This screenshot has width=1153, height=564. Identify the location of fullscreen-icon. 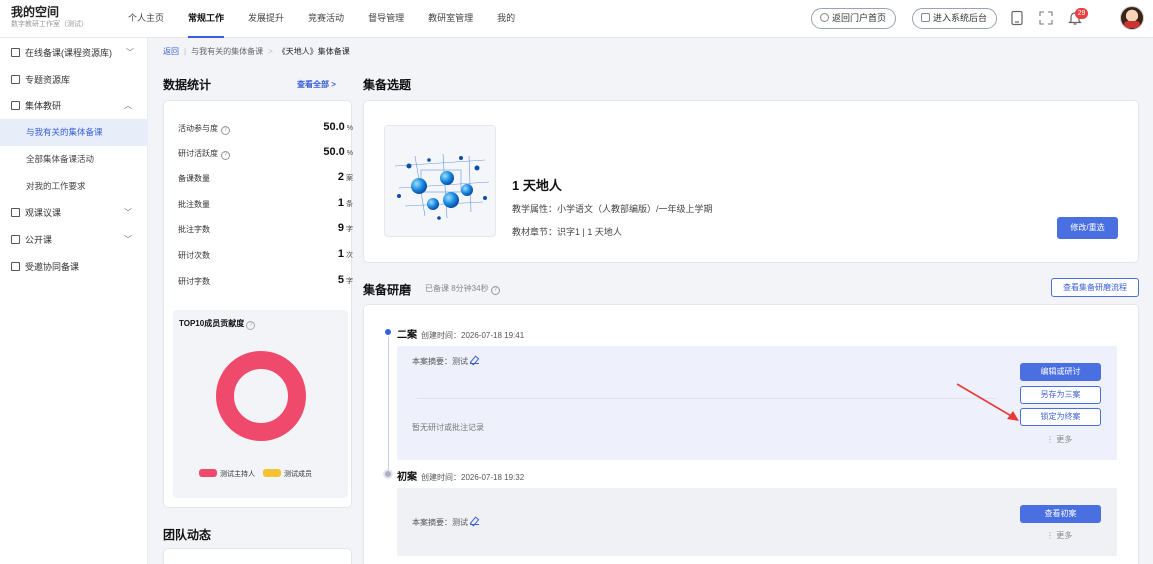
(1046, 18).